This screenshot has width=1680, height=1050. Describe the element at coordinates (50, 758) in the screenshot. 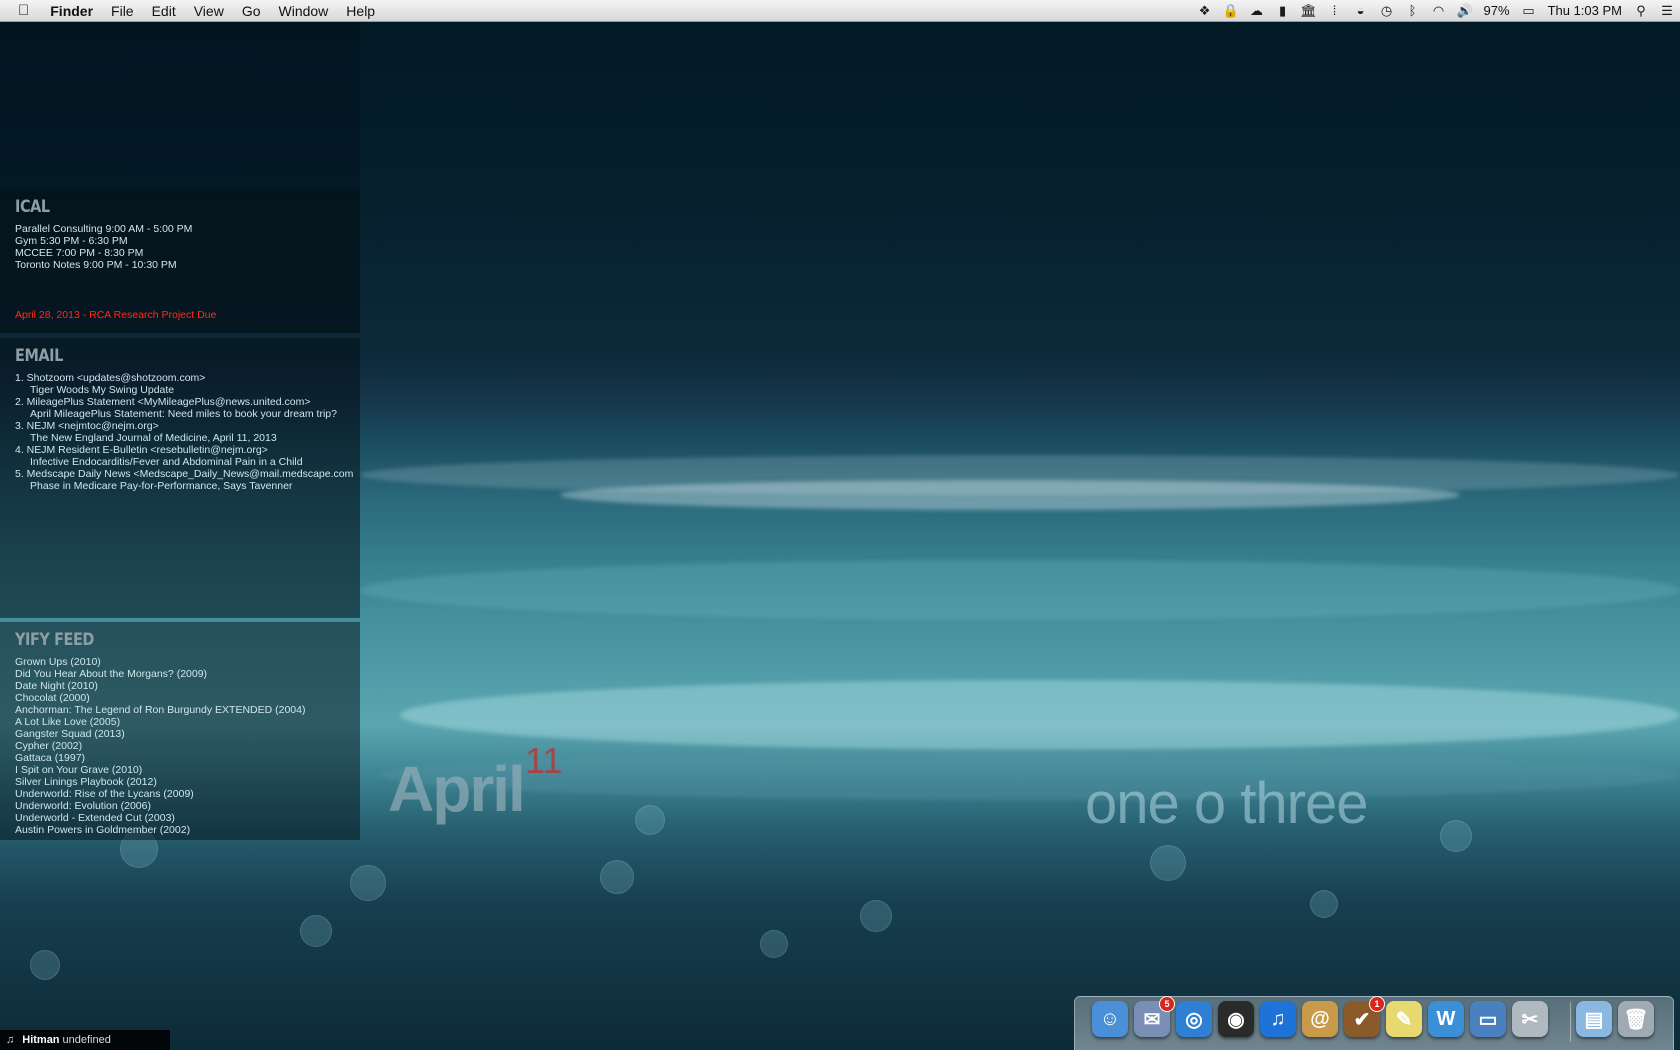

I see `yify-item: Gattaca (1997)` at that location.